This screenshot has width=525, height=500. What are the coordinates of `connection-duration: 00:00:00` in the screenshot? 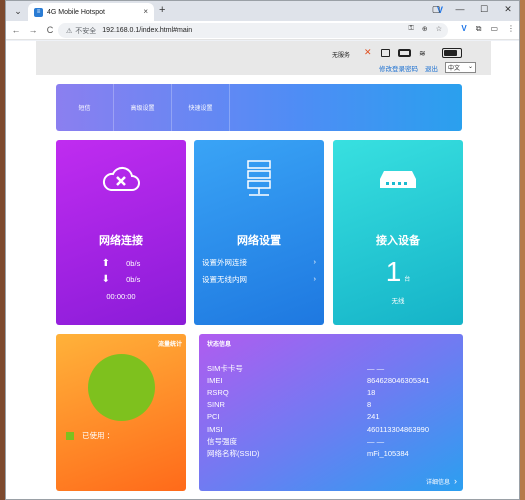 It's located at (121, 296).